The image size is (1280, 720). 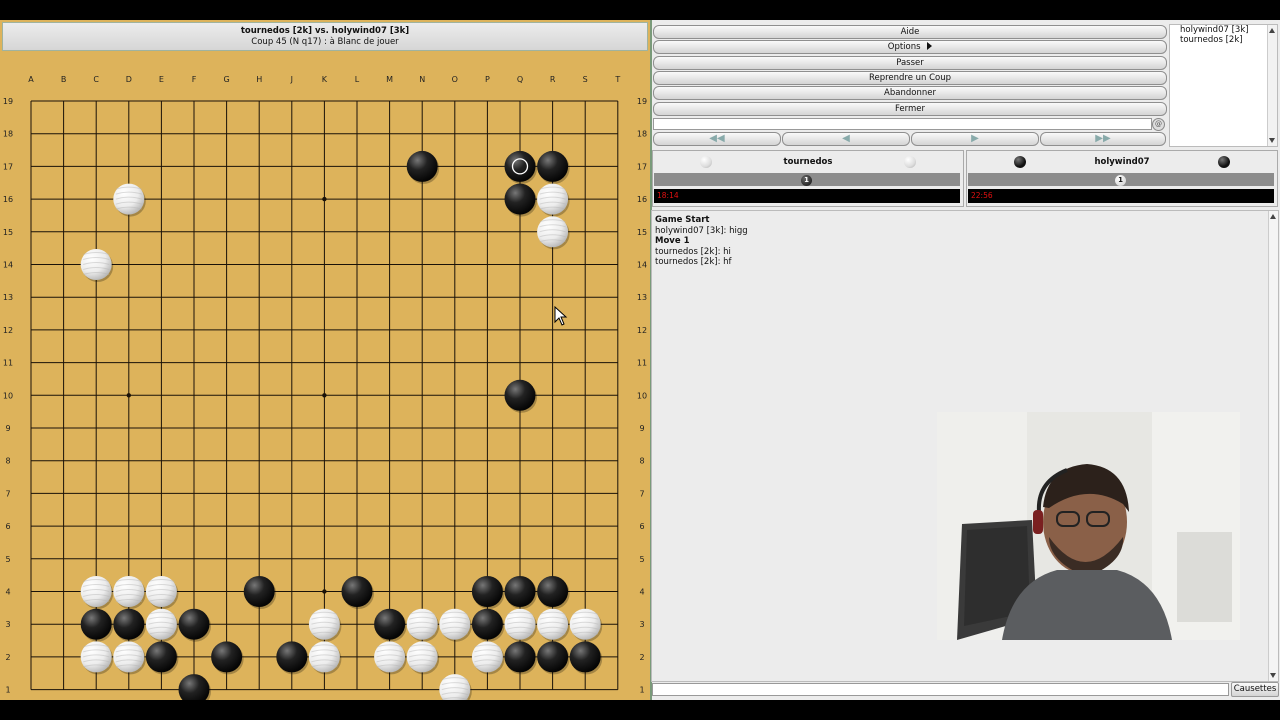 What do you see at coordinates (1103, 139) in the screenshot?
I see `nav-last-button: ▶▶` at bounding box center [1103, 139].